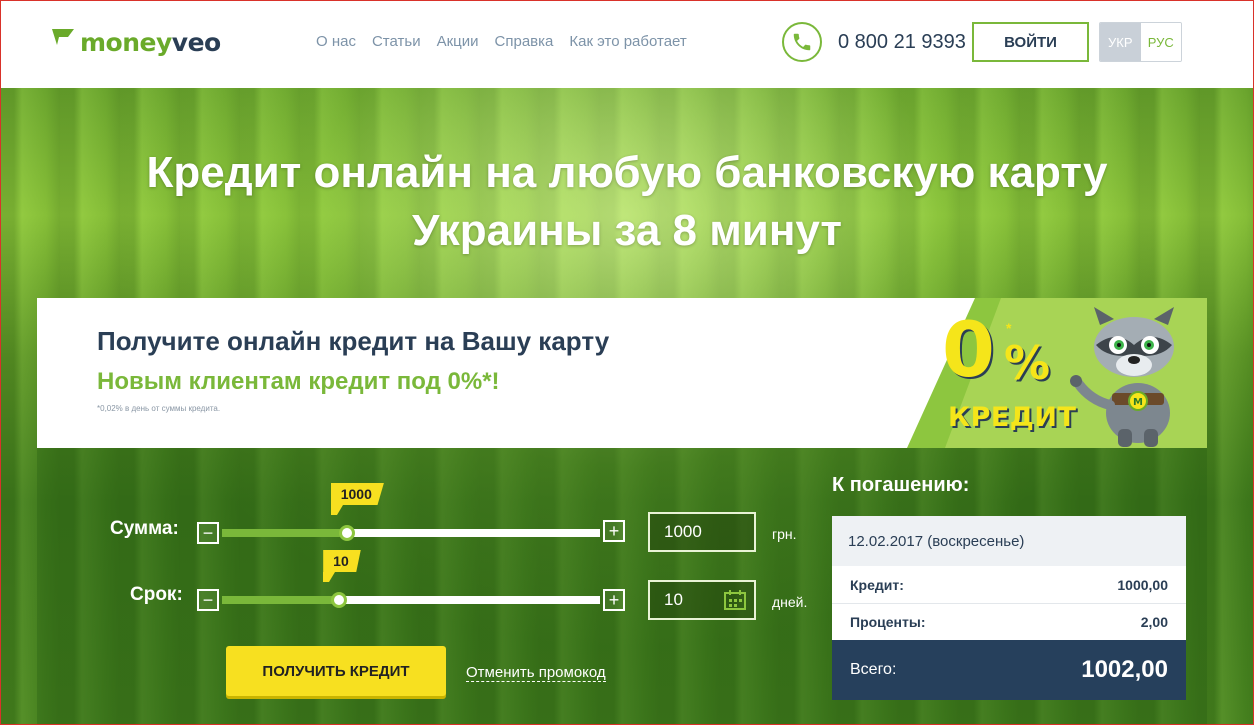 This screenshot has height=725, width=1254. Describe the element at coordinates (1030, 42) in the screenshot. I see `login-button: ВОЙТИ` at that location.